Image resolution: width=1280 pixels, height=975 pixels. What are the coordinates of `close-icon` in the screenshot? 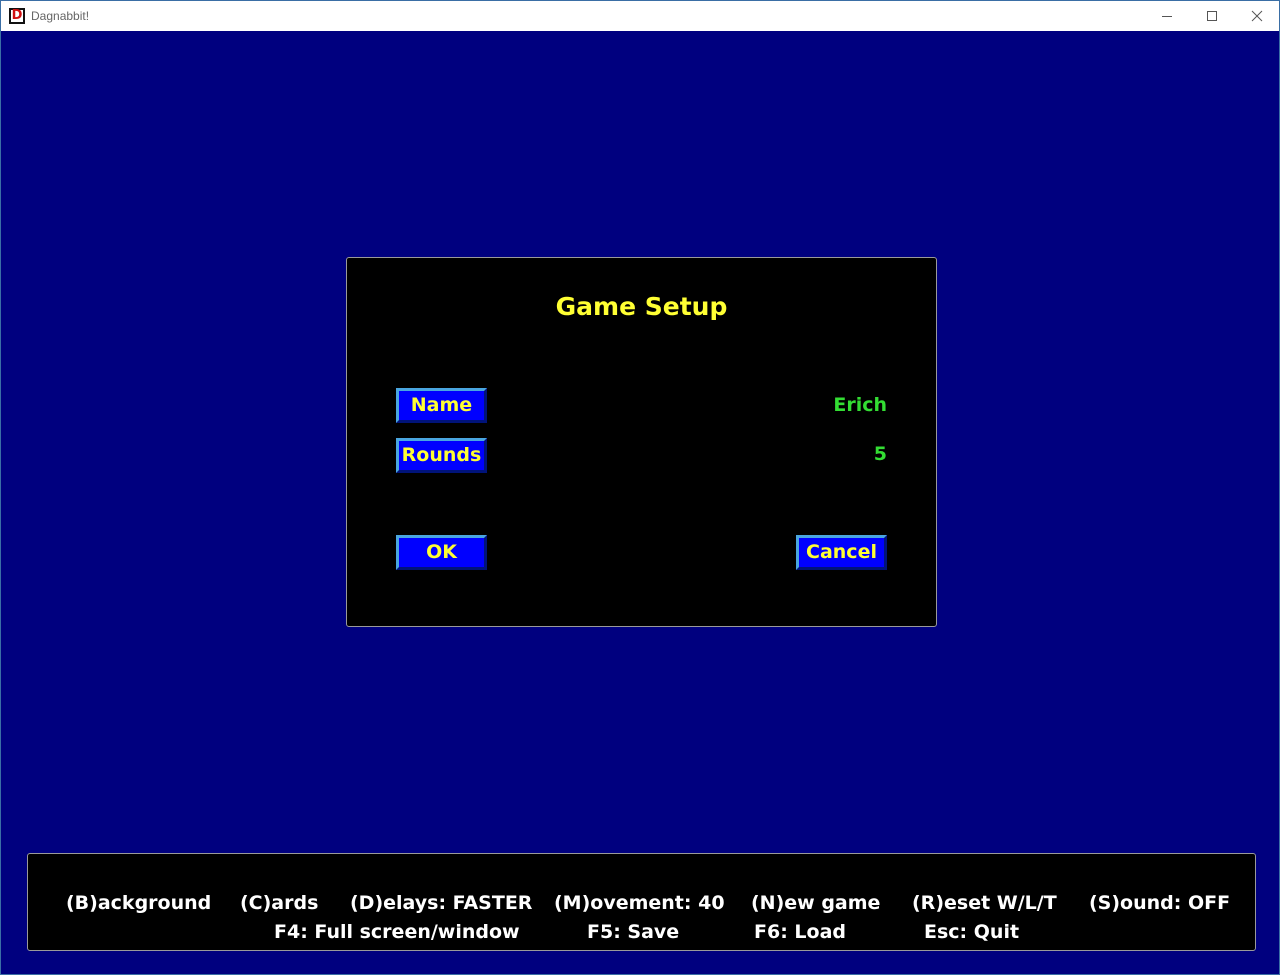 It's located at (1257, 16).